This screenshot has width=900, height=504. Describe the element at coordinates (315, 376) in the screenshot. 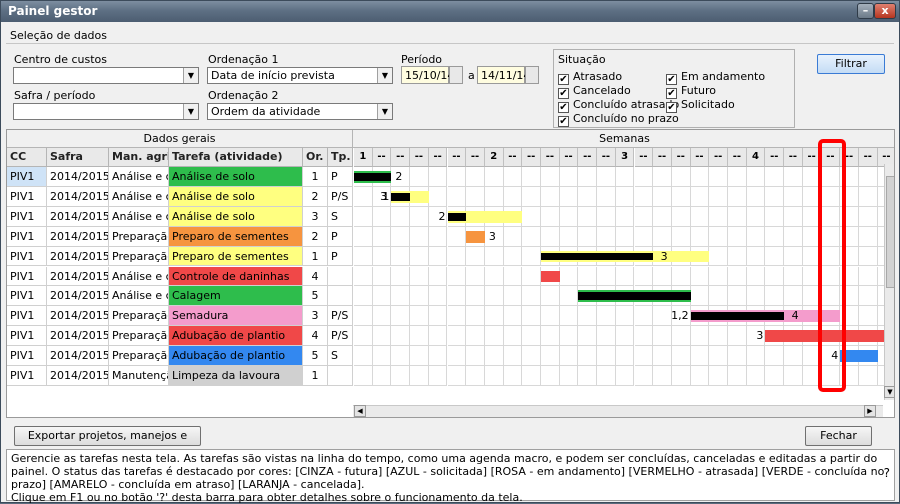

I see `ordem-cell: 1` at that location.